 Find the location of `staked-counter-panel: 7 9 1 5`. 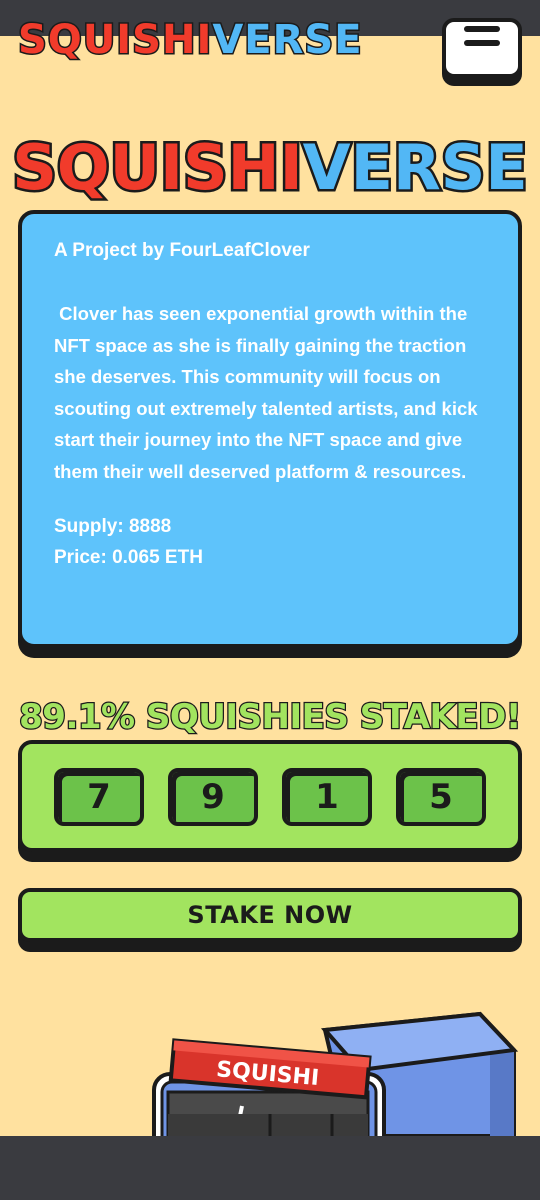

staked-counter-panel: 7 9 1 5 is located at coordinates (270, 796).